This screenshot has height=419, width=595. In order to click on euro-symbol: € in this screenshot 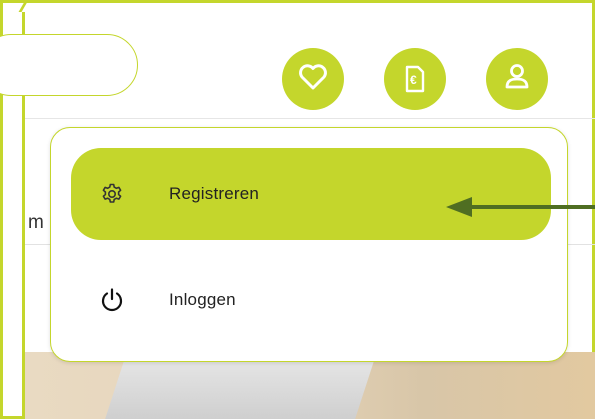, I will do `click(413, 80)`.